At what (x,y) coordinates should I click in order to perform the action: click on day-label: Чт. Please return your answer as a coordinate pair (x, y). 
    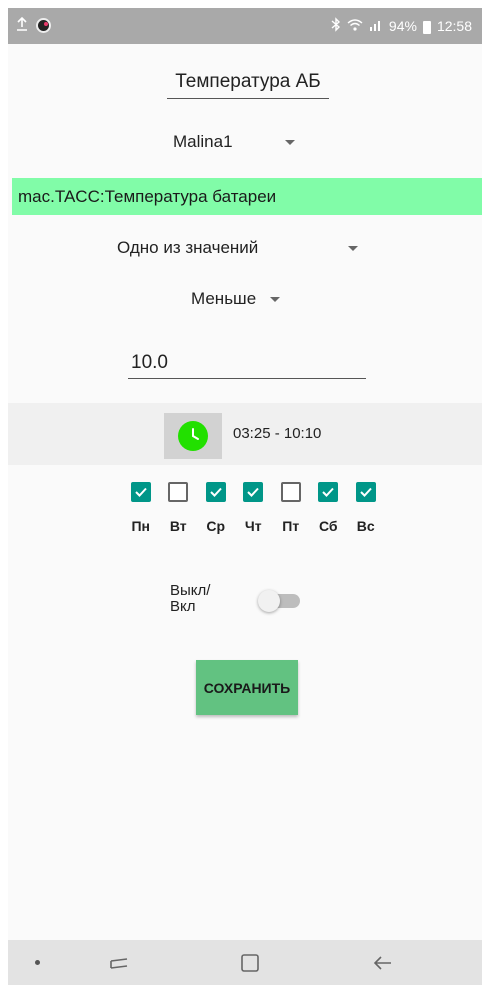
    Looking at the image, I should click on (253, 526).